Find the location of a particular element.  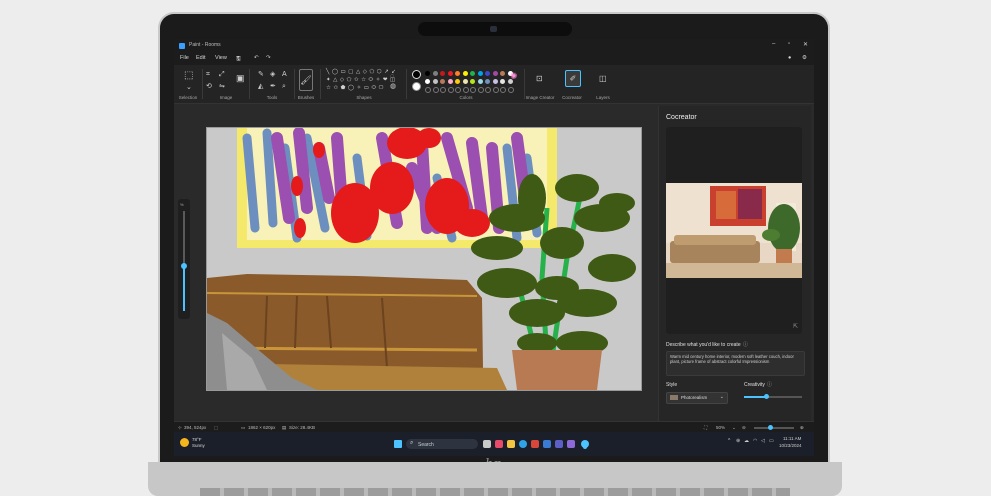

taskbar-search: ⌕ Search is located at coordinates (442, 444).